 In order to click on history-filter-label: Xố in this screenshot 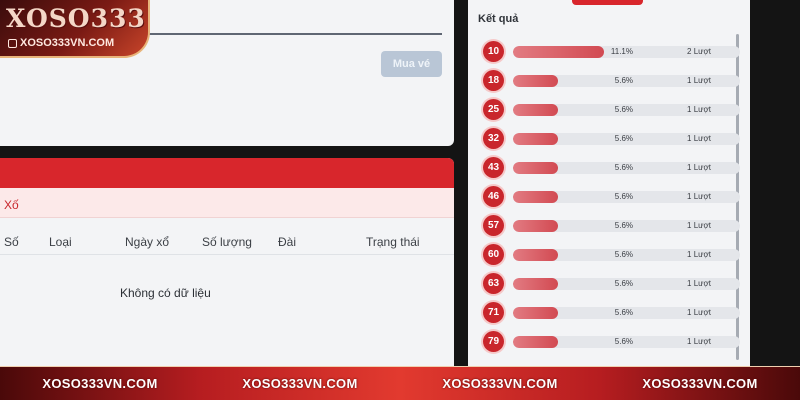, I will do `click(11, 205)`.